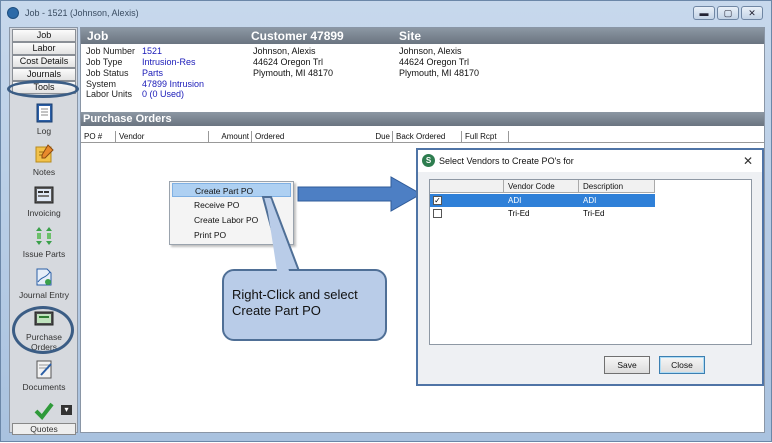  I want to click on window-title: Job - 1521 (Johnson, Alexis), so click(82, 13).